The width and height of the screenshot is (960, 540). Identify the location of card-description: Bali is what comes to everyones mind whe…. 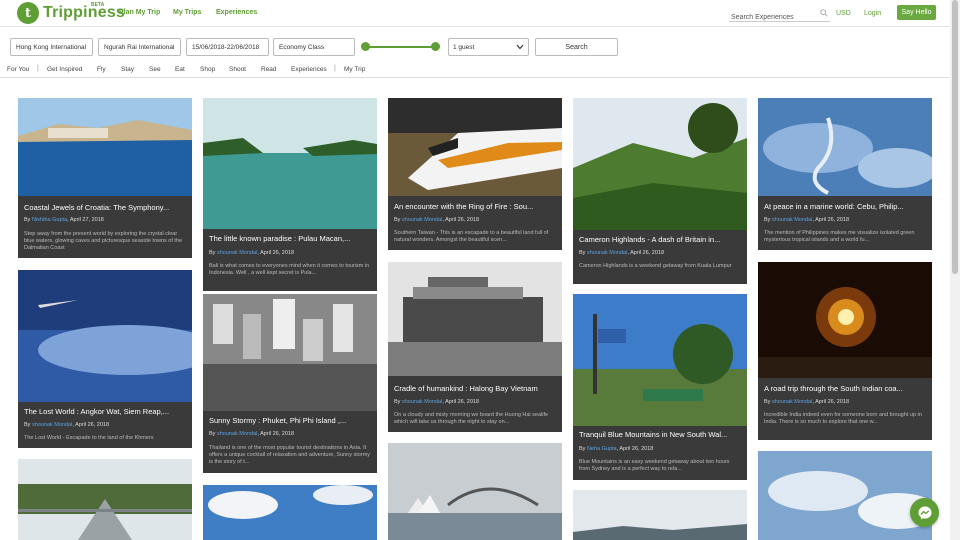
(289, 269).